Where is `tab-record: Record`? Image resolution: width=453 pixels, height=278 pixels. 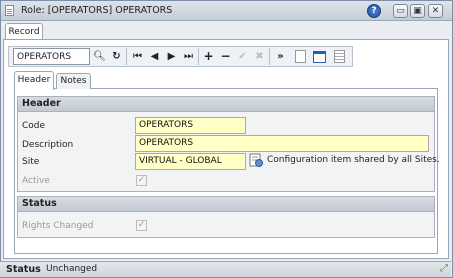
tab-record: Record is located at coordinates (24, 31).